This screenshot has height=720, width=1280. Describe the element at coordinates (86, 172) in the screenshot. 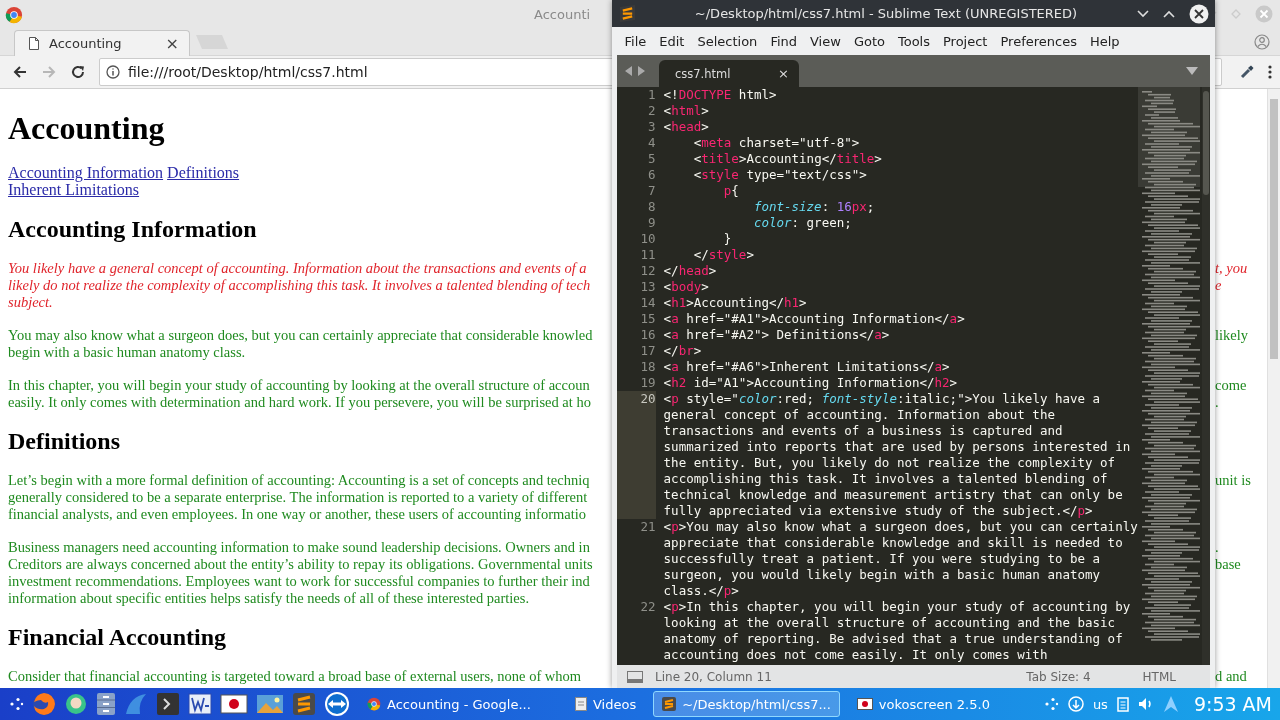

I see `page-link: Accounting Information` at that location.